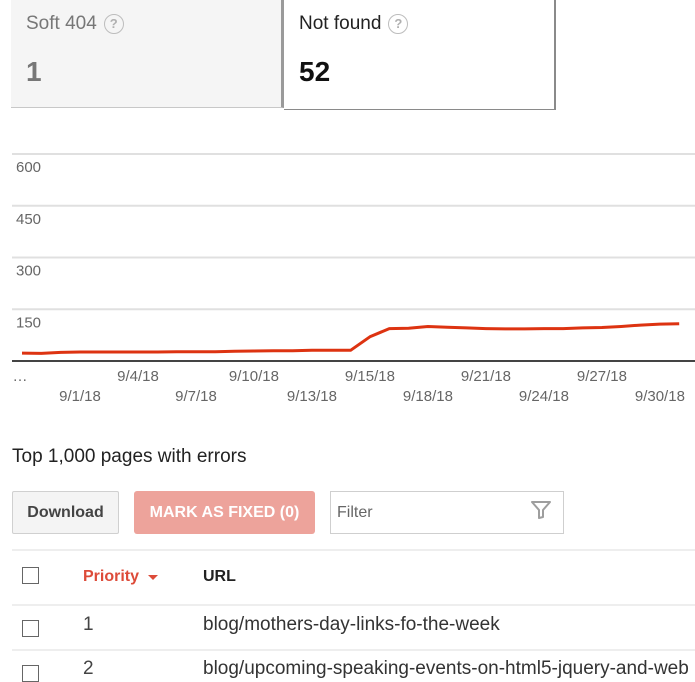 Image resolution: width=695 pixels, height=682 pixels. Describe the element at coordinates (88, 669) in the screenshot. I see `row-priority: 2` at that location.